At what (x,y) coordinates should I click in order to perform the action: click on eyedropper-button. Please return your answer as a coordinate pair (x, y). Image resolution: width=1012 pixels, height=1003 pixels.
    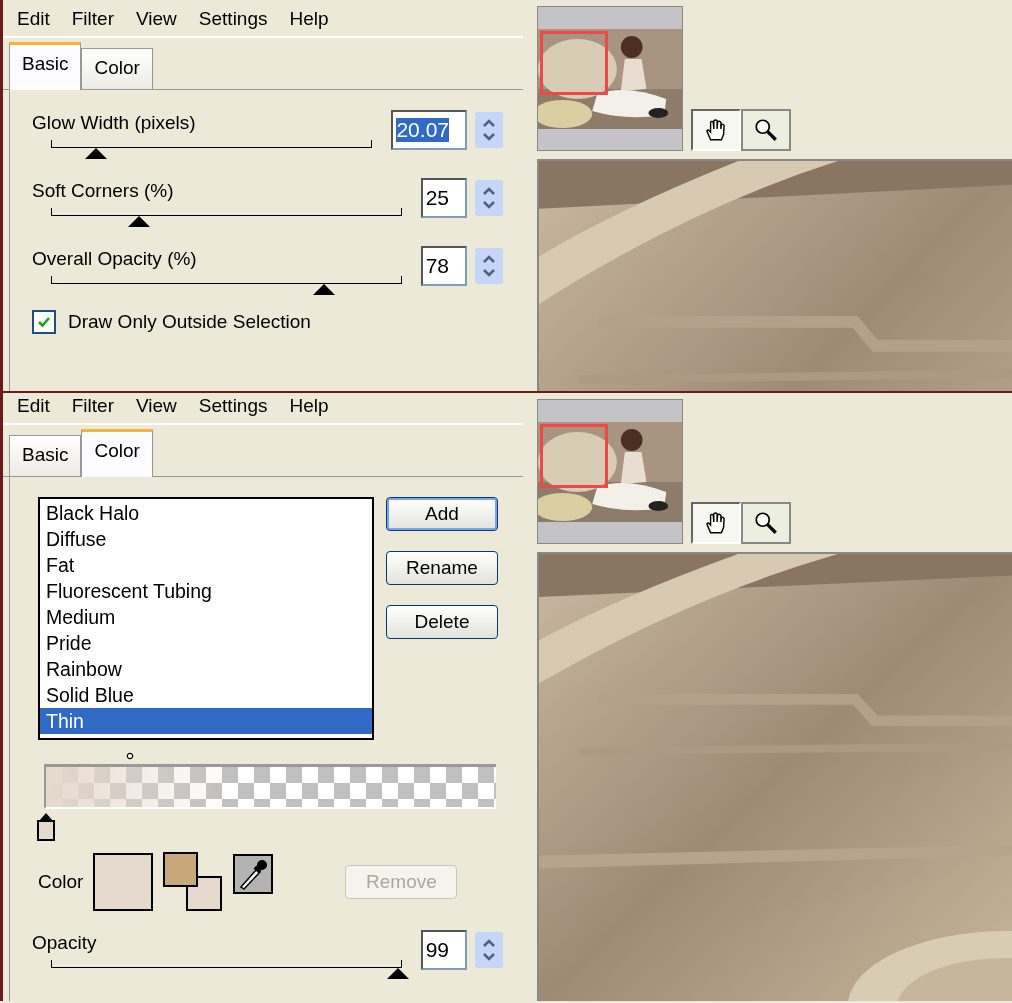
    Looking at the image, I should click on (253, 874).